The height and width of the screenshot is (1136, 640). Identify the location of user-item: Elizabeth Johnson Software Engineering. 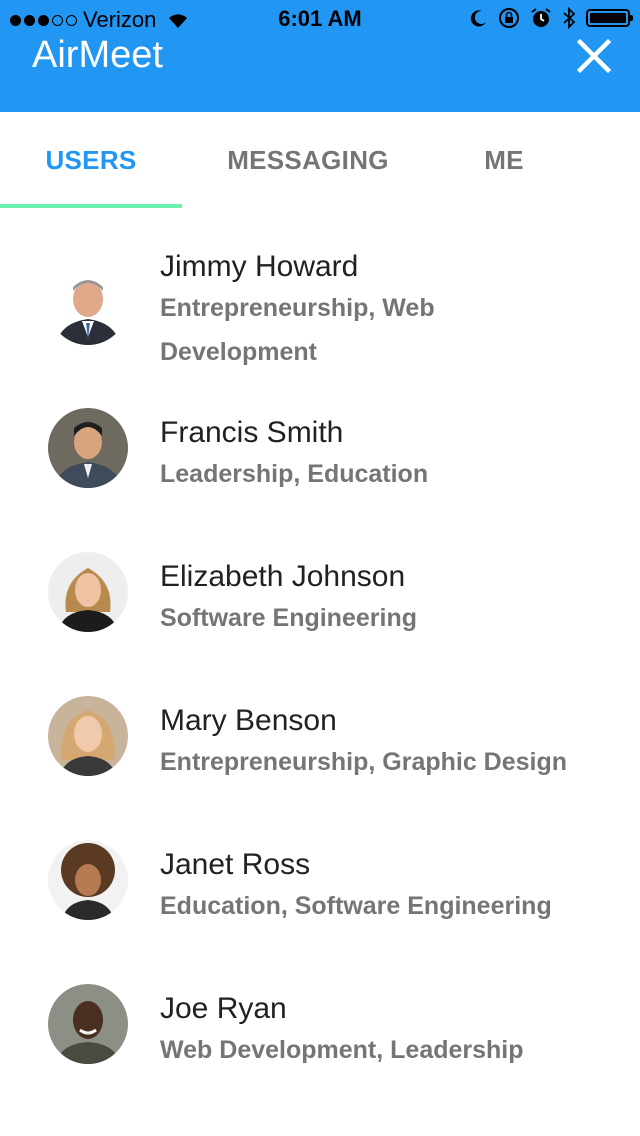
(320, 590).